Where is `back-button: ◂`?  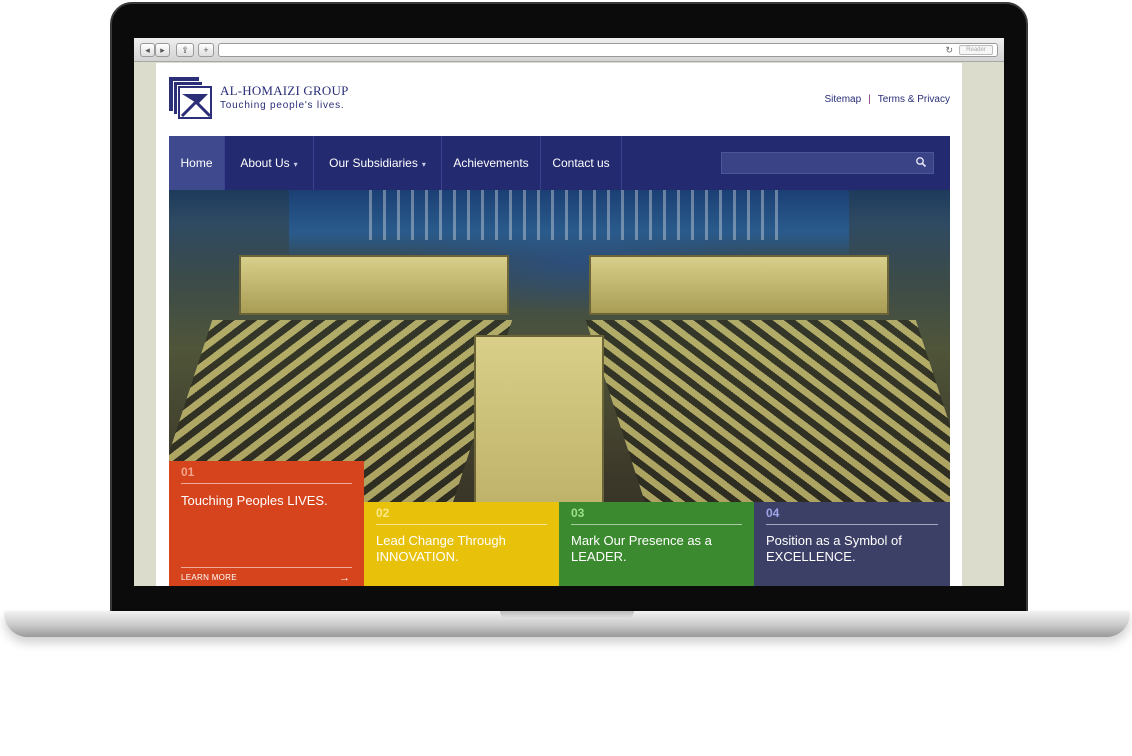
back-button: ◂ is located at coordinates (147, 50).